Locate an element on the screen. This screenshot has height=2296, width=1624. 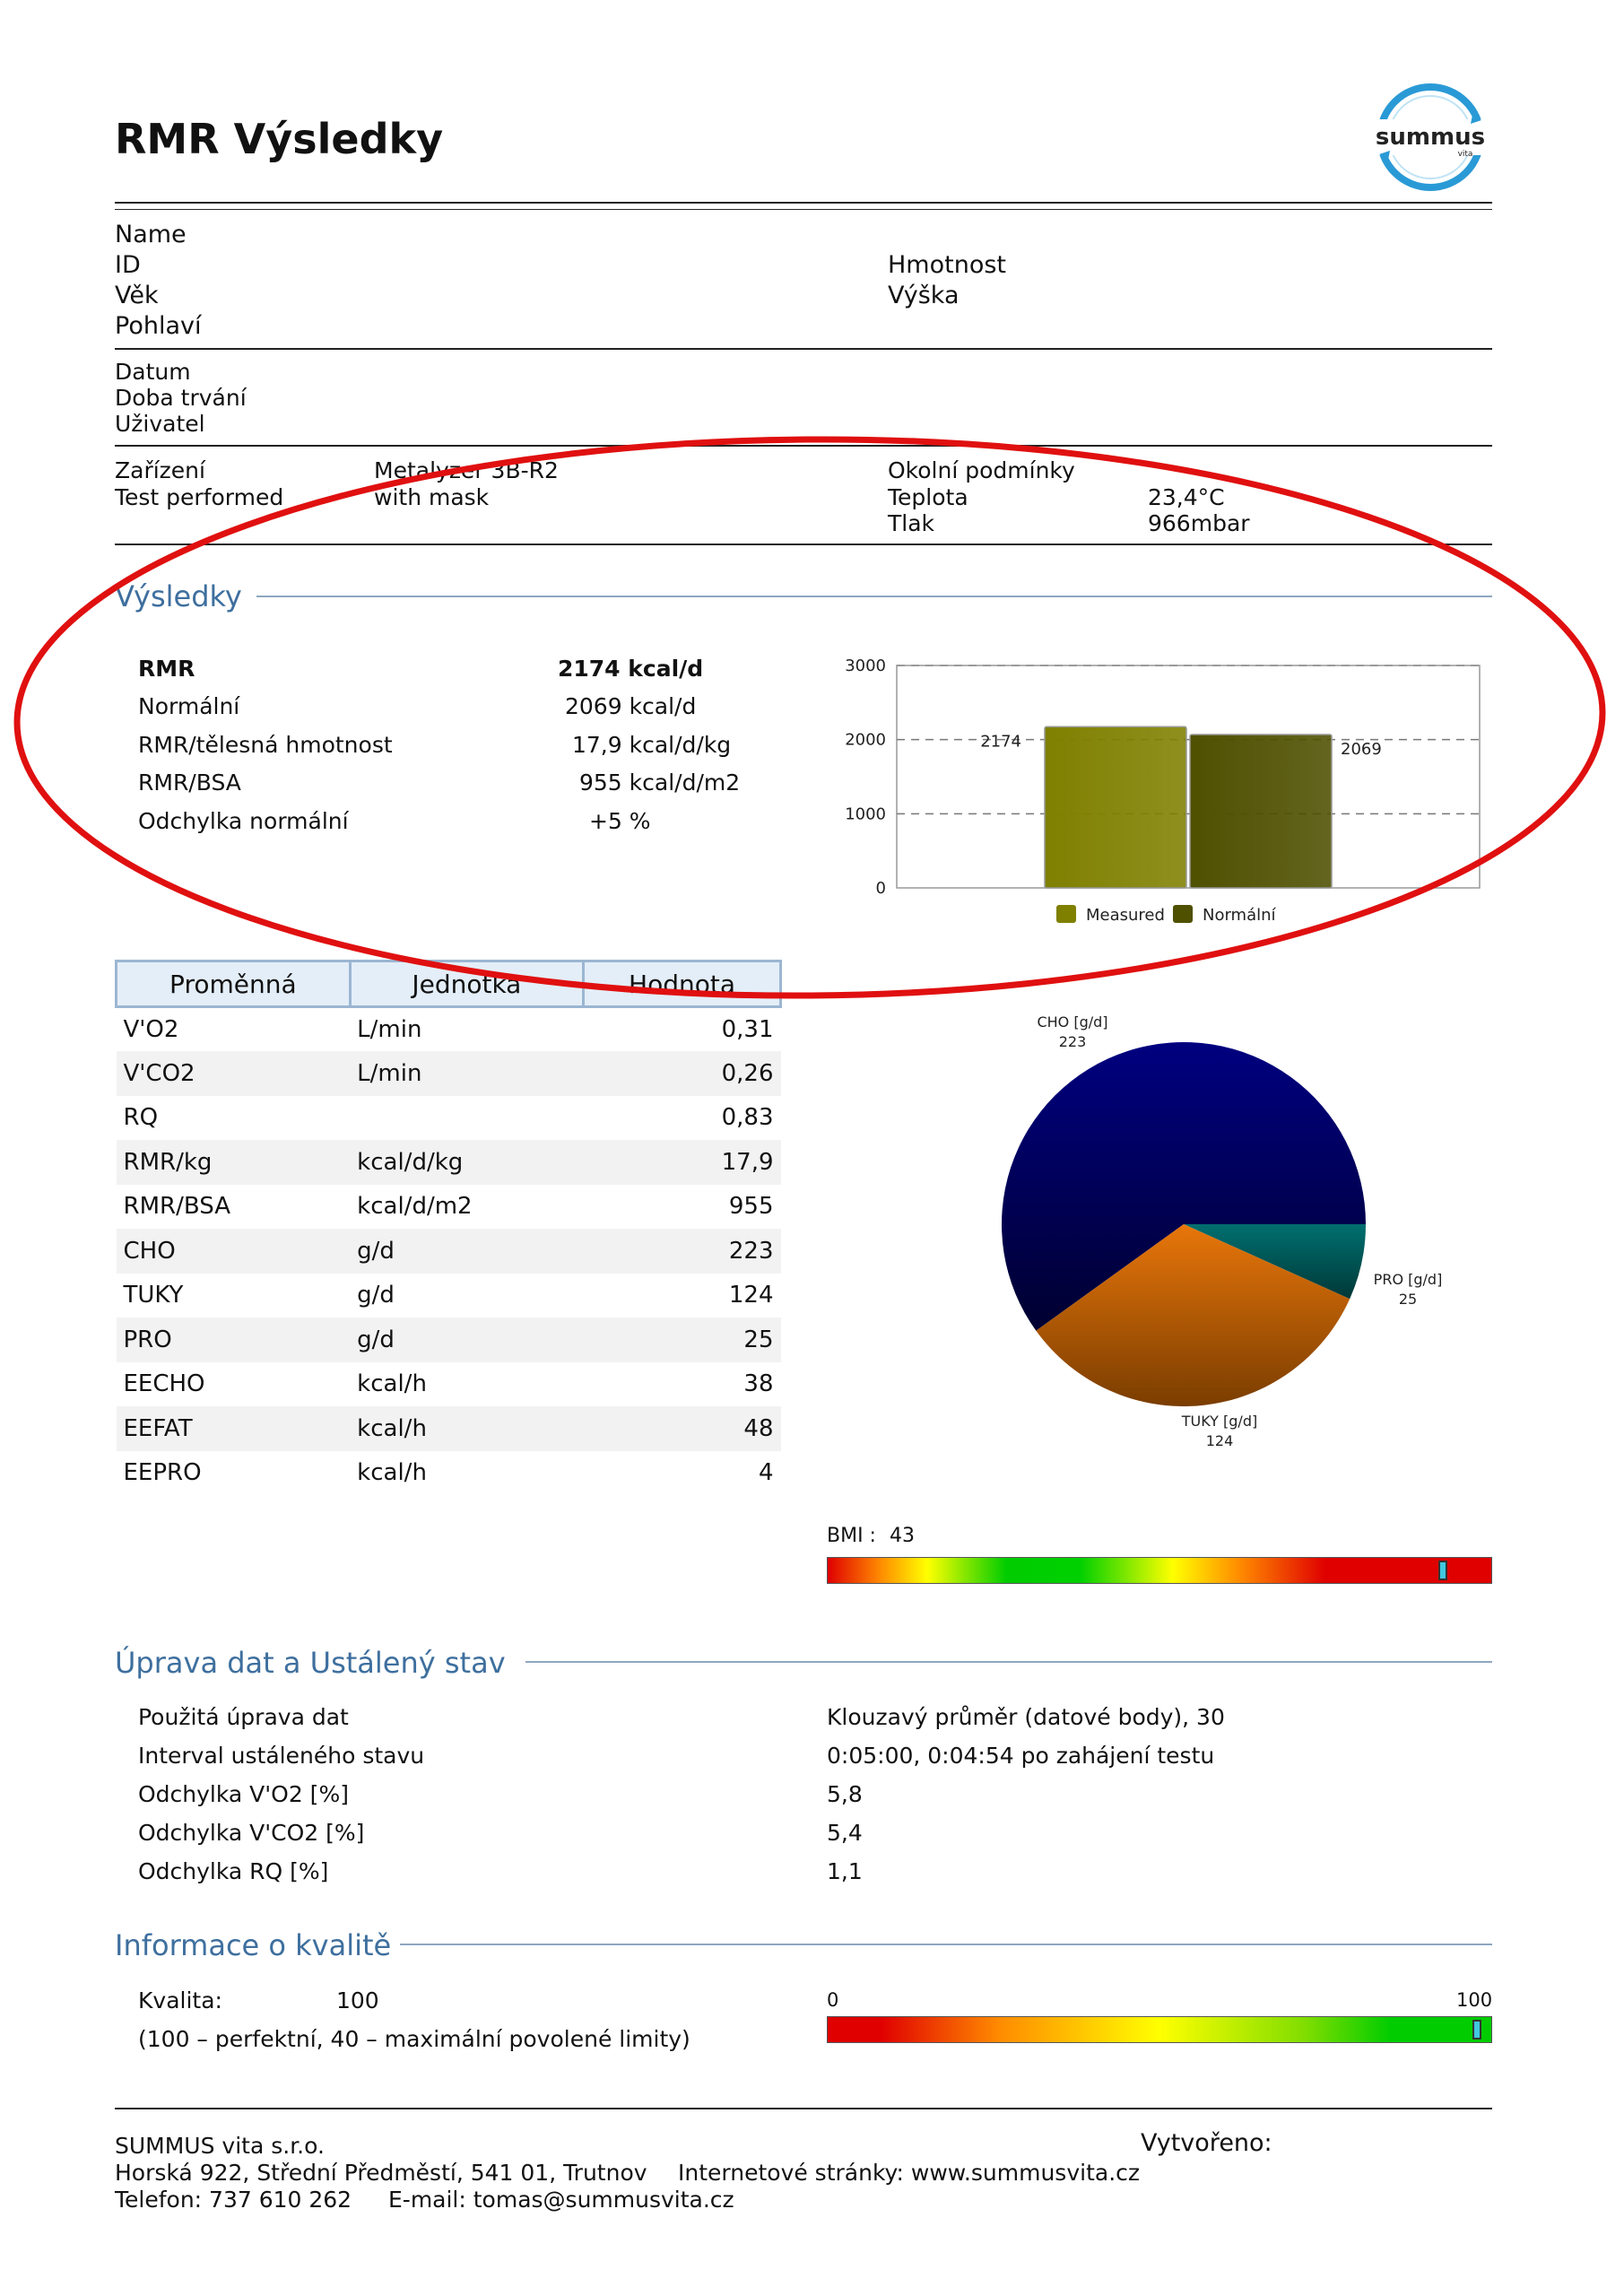
table-row: TUKY g/d 124 is located at coordinates (449, 1296).